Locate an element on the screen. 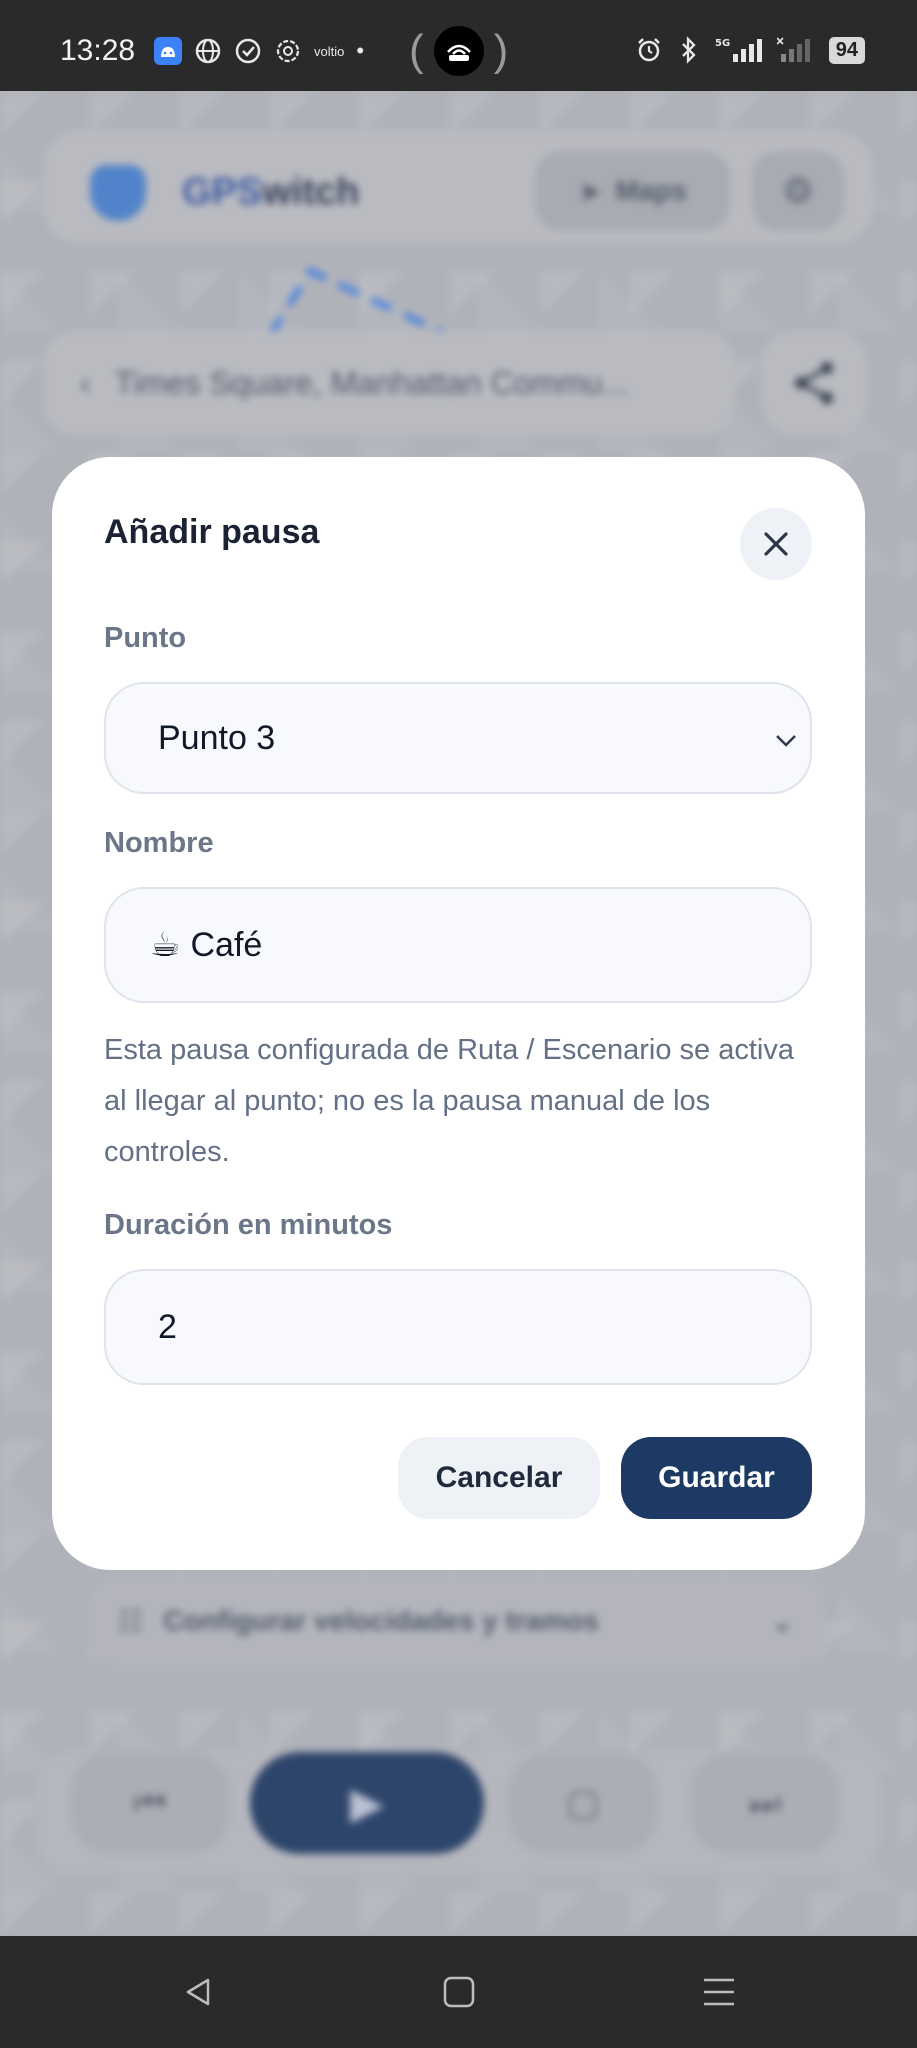  save-button: Guardar is located at coordinates (716, 1478).